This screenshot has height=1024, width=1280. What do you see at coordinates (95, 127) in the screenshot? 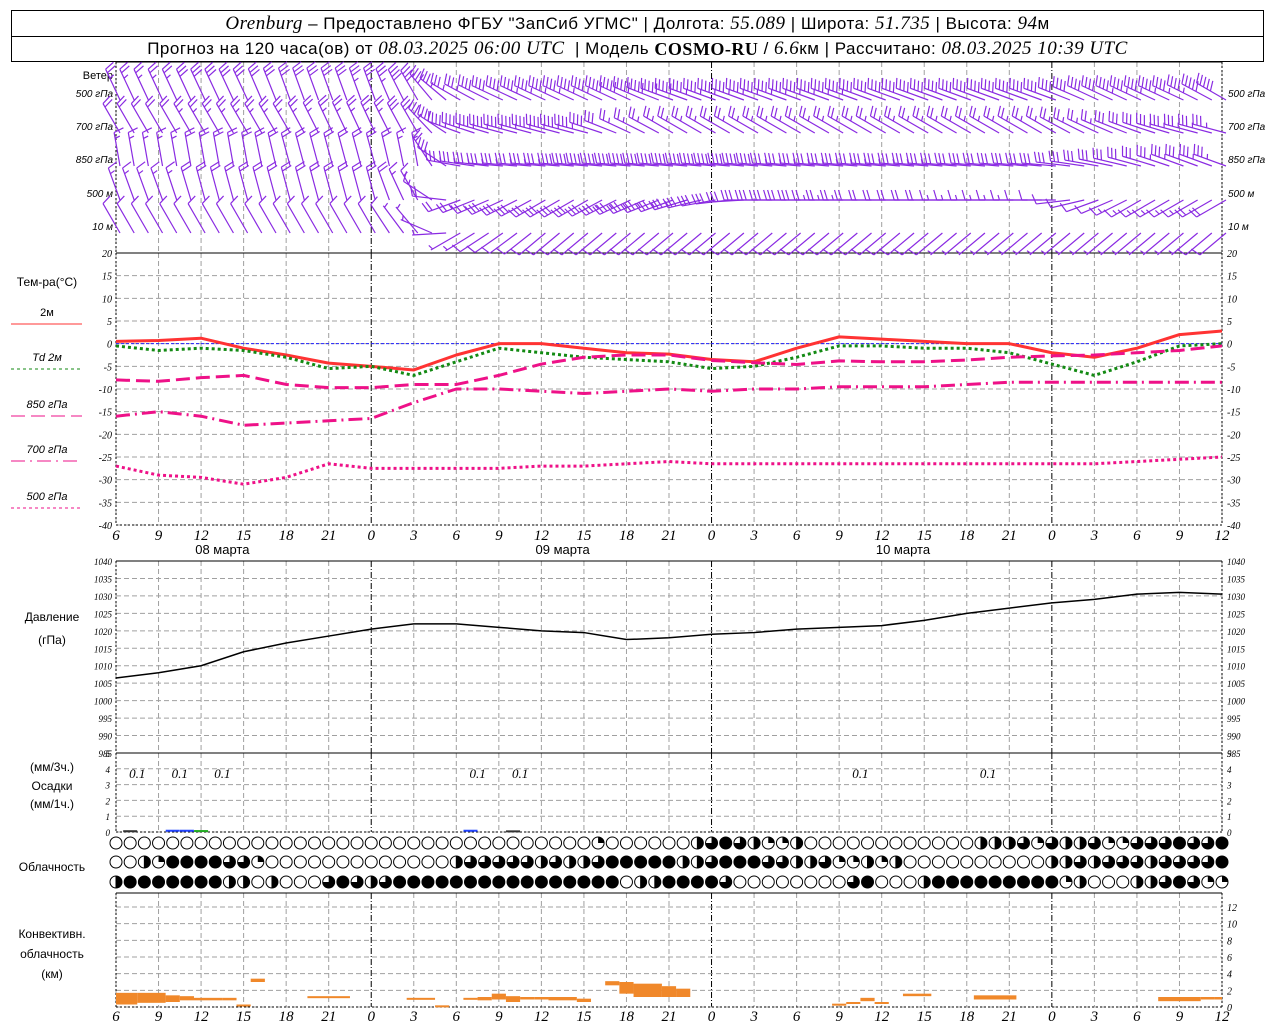
I see `wind-level-label-left: 700 гПа` at bounding box center [95, 127].